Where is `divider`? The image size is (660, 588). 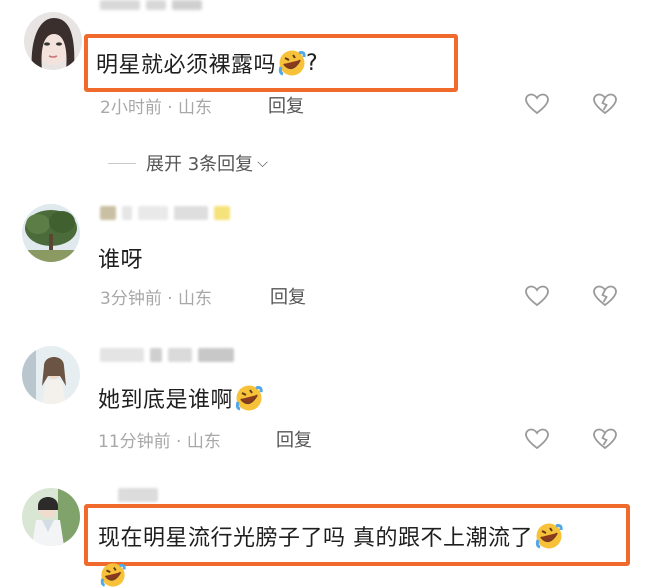 divider is located at coordinates (122, 163).